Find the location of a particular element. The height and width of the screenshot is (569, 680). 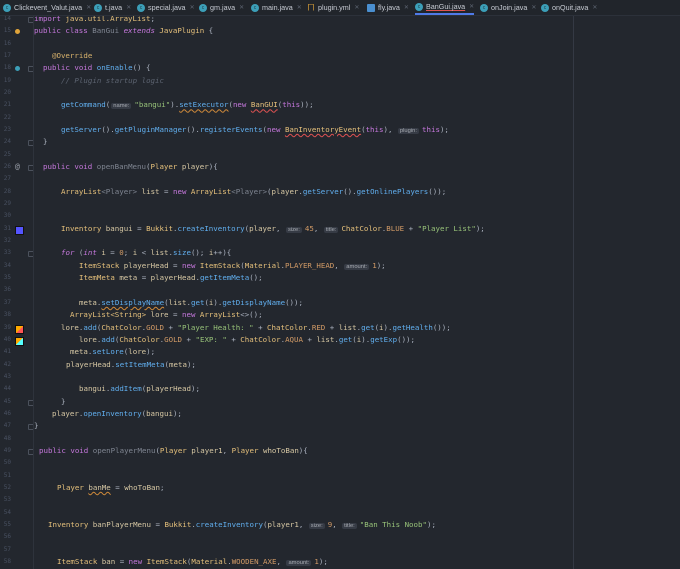

line-number: 33 is located at coordinates (5, 253).